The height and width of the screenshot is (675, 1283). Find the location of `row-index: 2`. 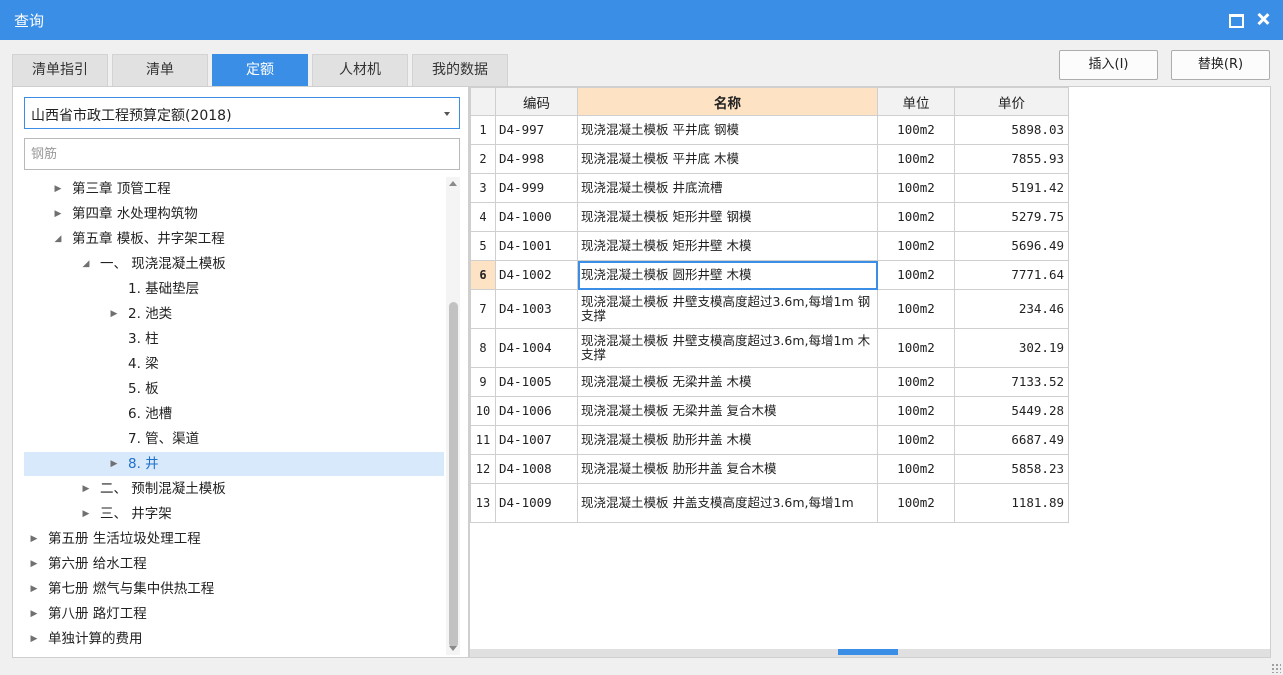

row-index: 2 is located at coordinates (483, 159).